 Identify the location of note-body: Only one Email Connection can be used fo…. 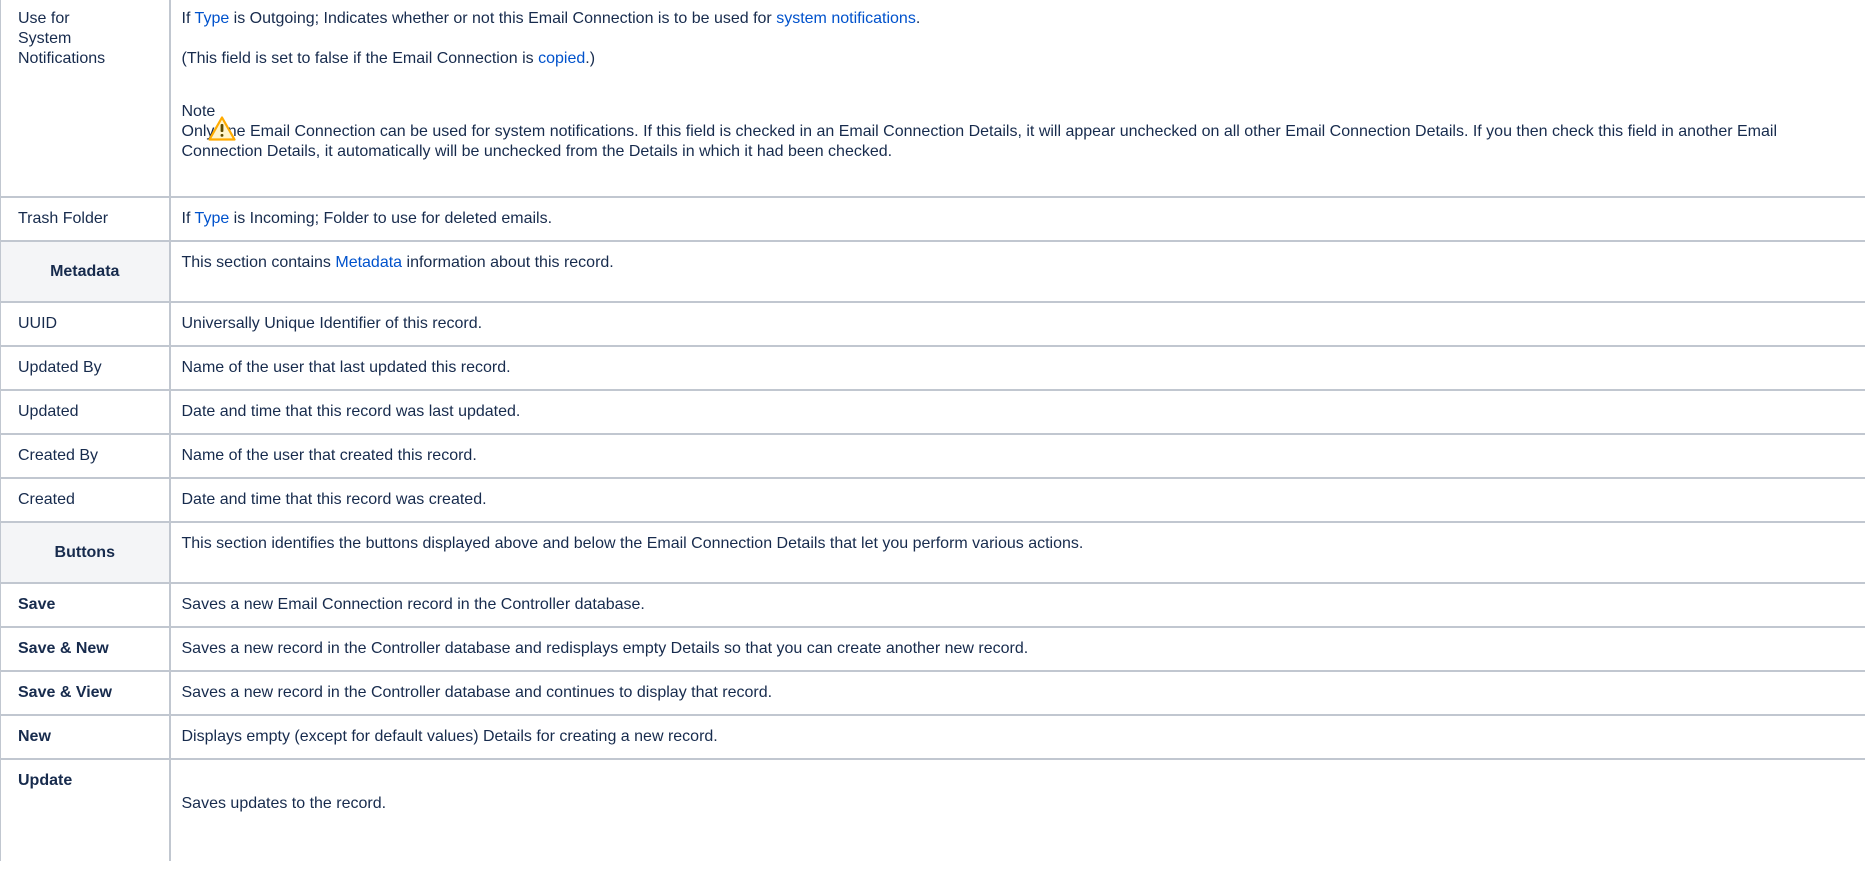
(979, 141).